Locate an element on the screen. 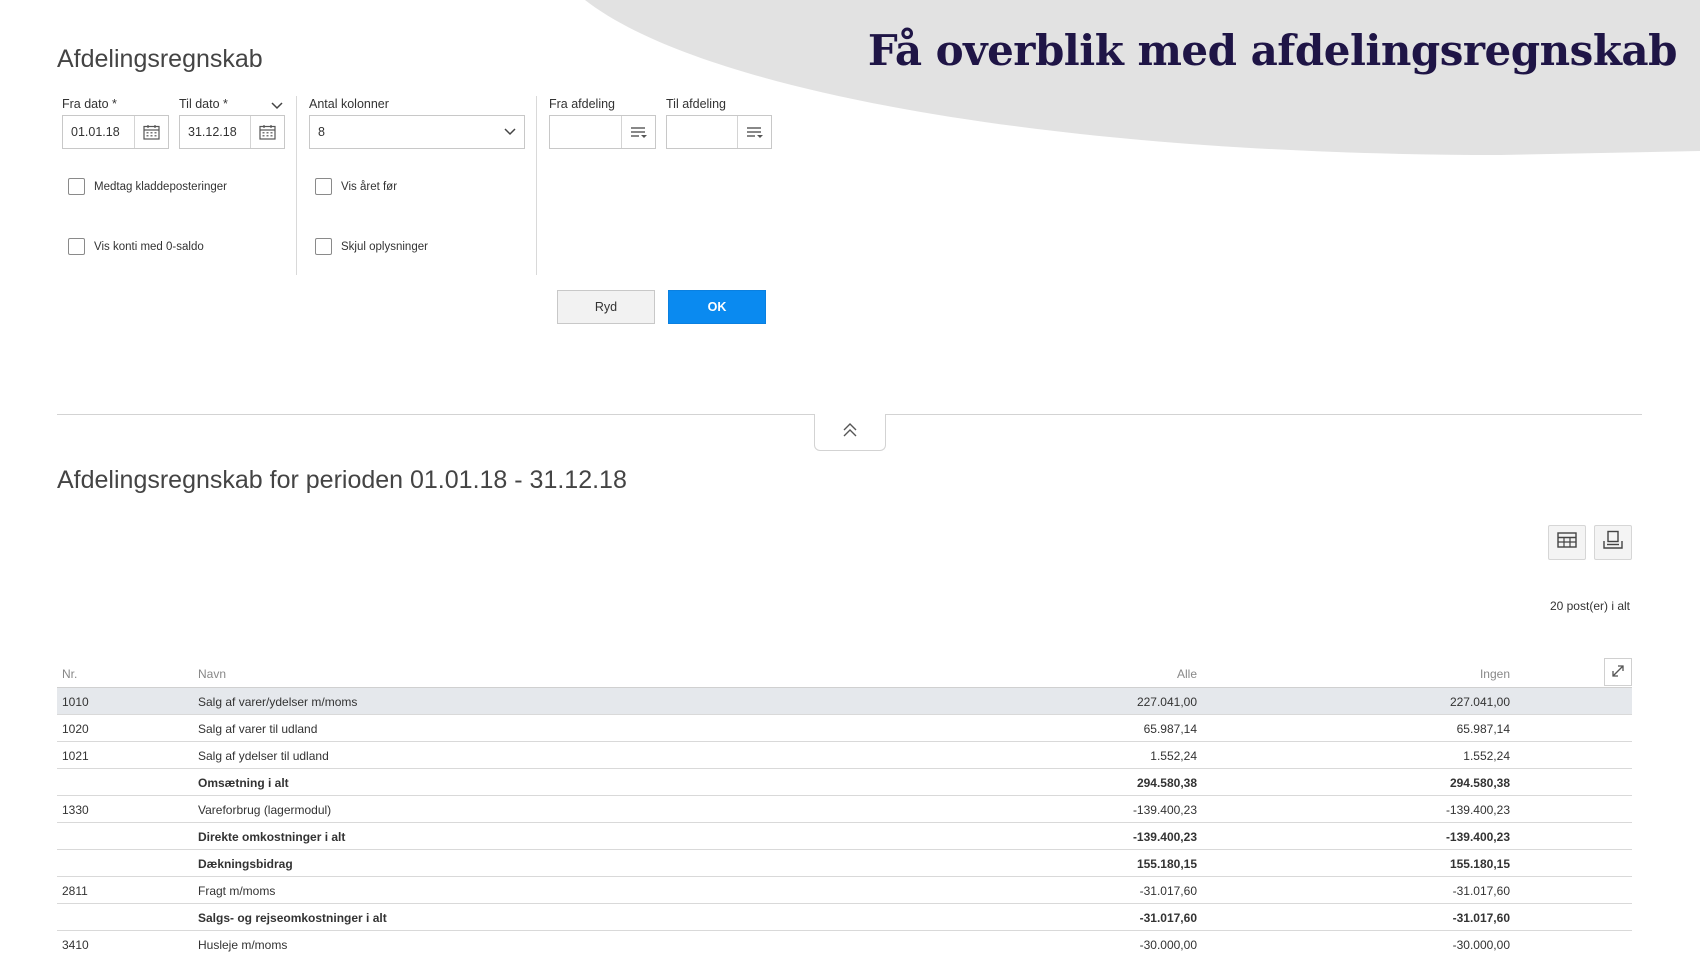 This screenshot has height=956, width=1700. table-view-button is located at coordinates (1567, 542).